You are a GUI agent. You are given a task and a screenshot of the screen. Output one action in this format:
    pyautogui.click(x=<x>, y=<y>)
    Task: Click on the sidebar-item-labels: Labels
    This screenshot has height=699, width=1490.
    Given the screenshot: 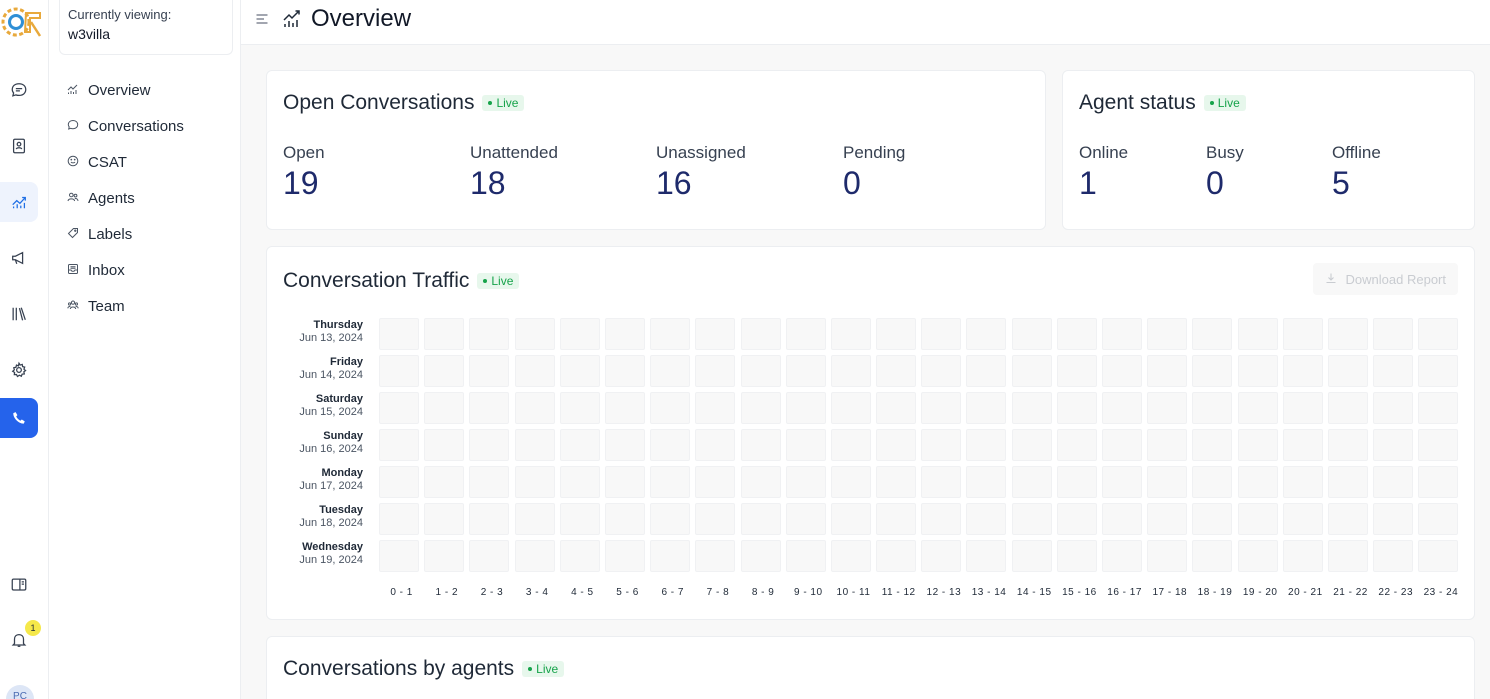 What is the action you would take?
    pyautogui.click(x=125, y=234)
    